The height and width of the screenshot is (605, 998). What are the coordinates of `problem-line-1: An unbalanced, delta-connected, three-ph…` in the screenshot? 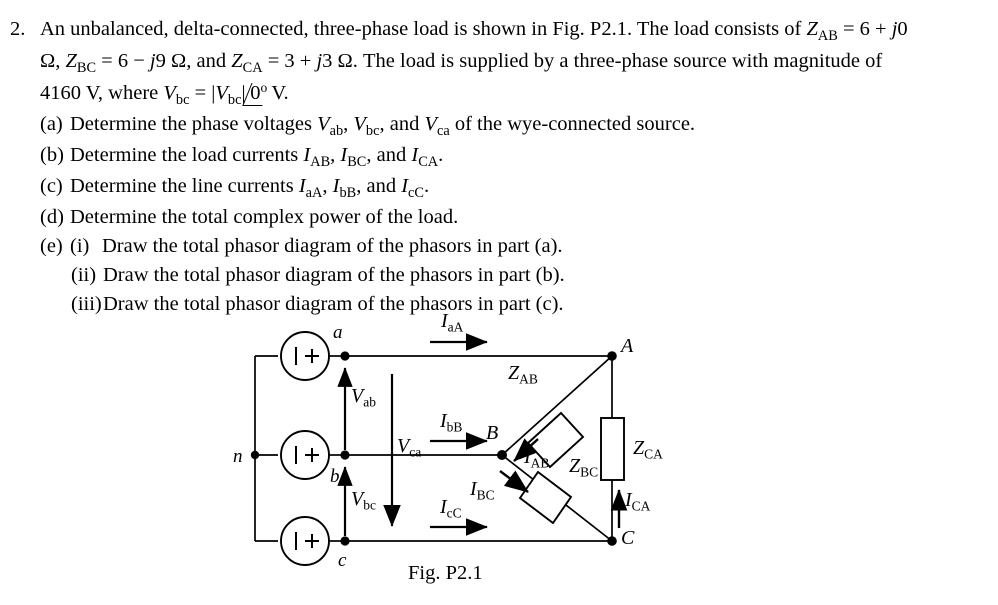 It's located at (519, 30).